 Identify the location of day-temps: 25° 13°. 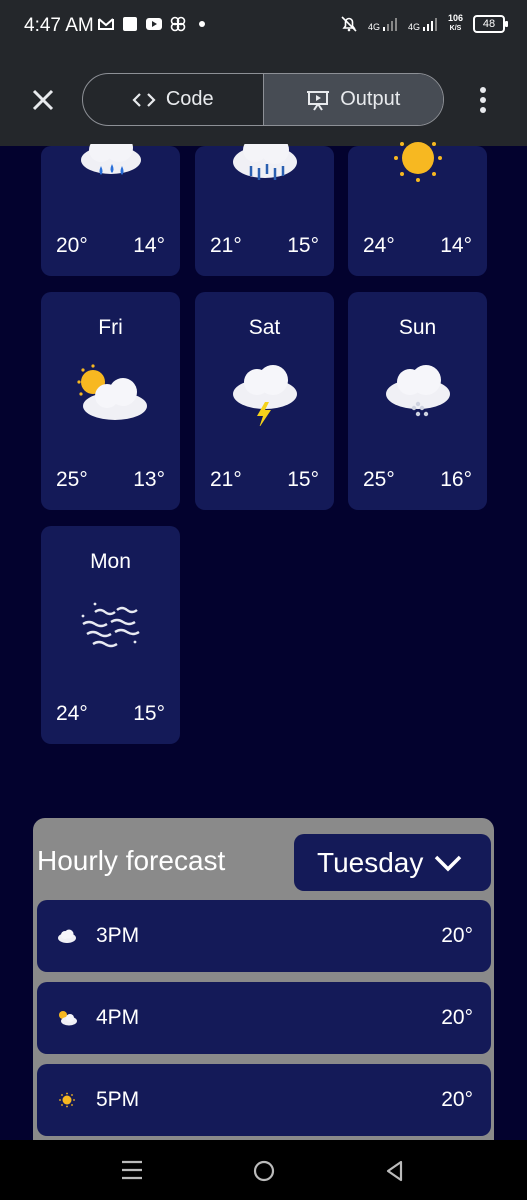
(110, 480).